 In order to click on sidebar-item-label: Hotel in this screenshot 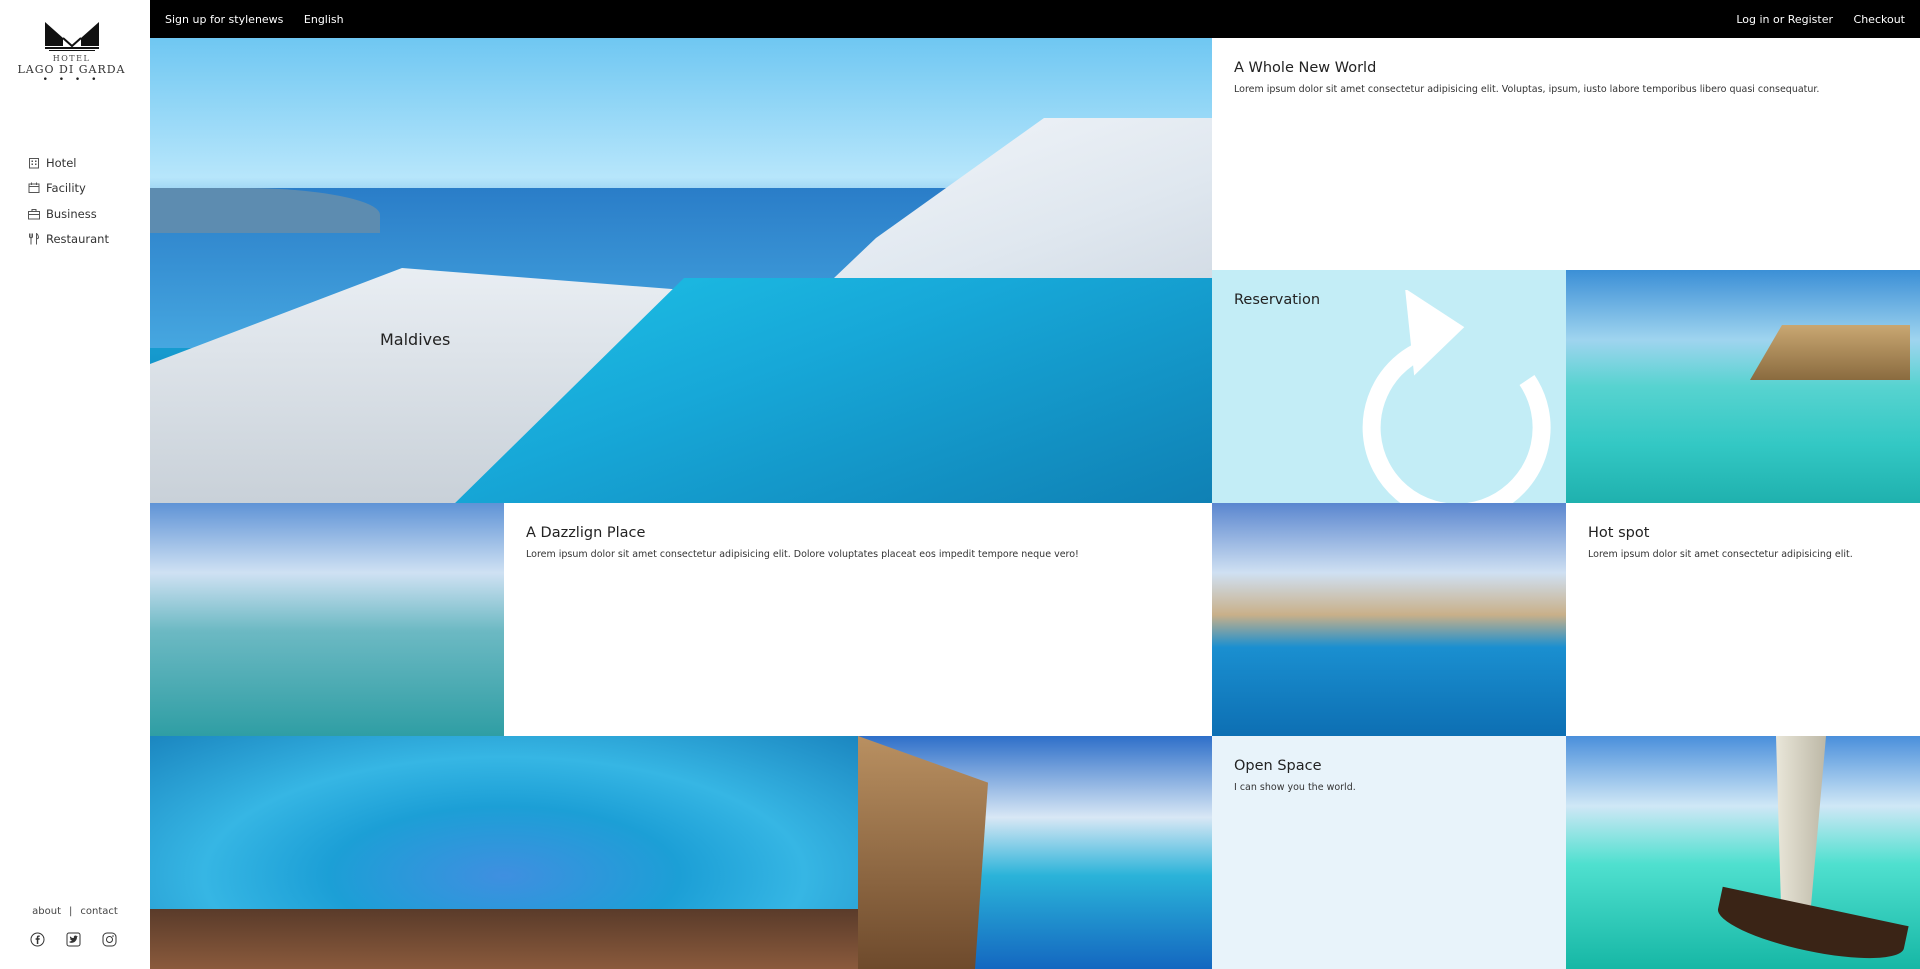, I will do `click(61, 162)`.